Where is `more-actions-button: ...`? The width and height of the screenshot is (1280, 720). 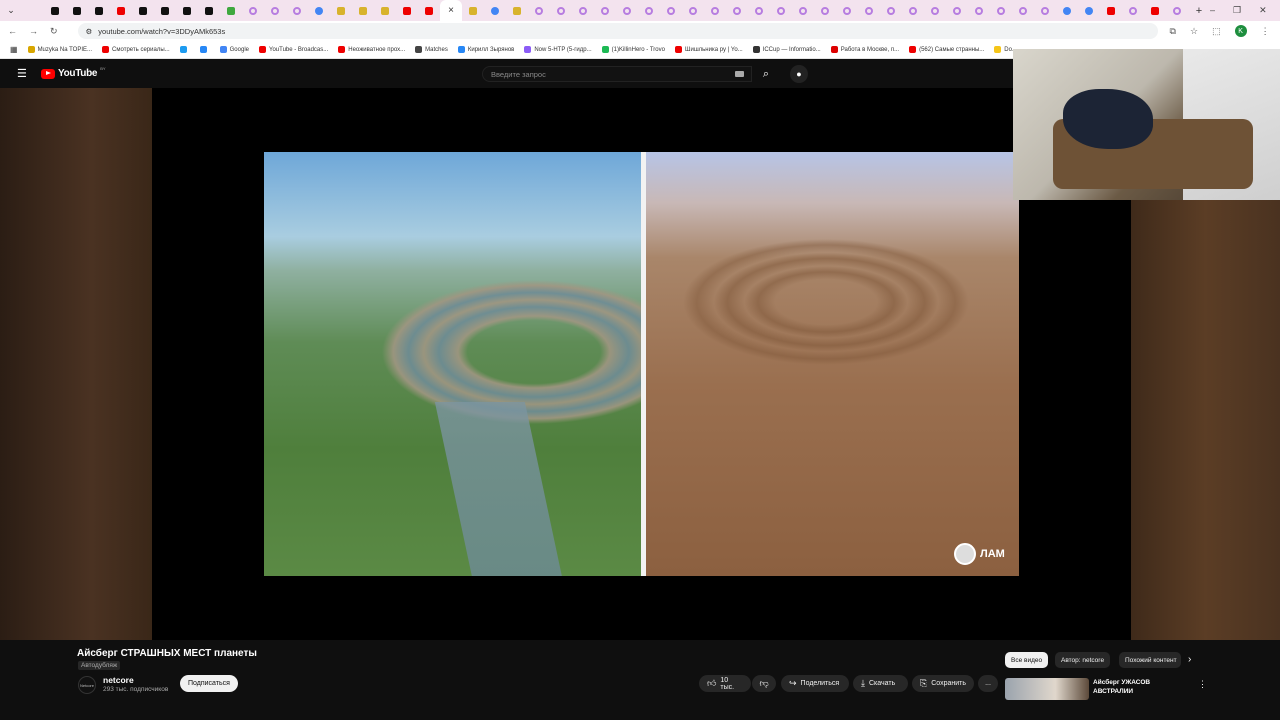
more-actions-button: ... is located at coordinates (988, 683).